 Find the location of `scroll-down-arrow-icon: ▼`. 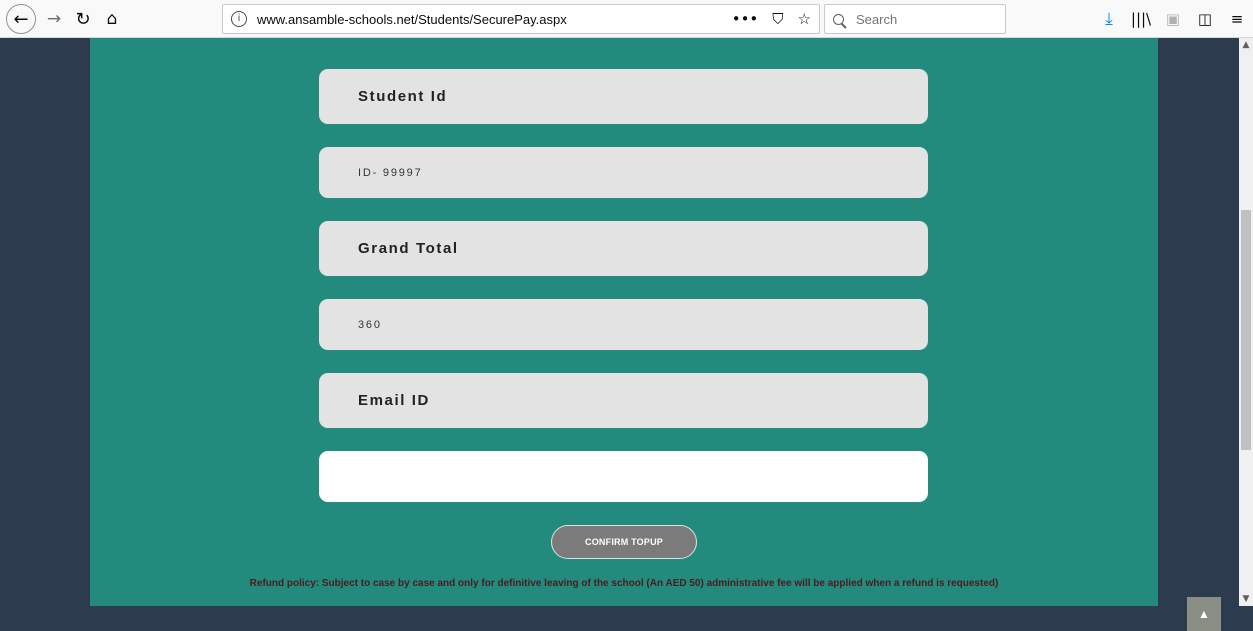

scroll-down-arrow-icon: ▼ is located at coordinates (1246, 599).